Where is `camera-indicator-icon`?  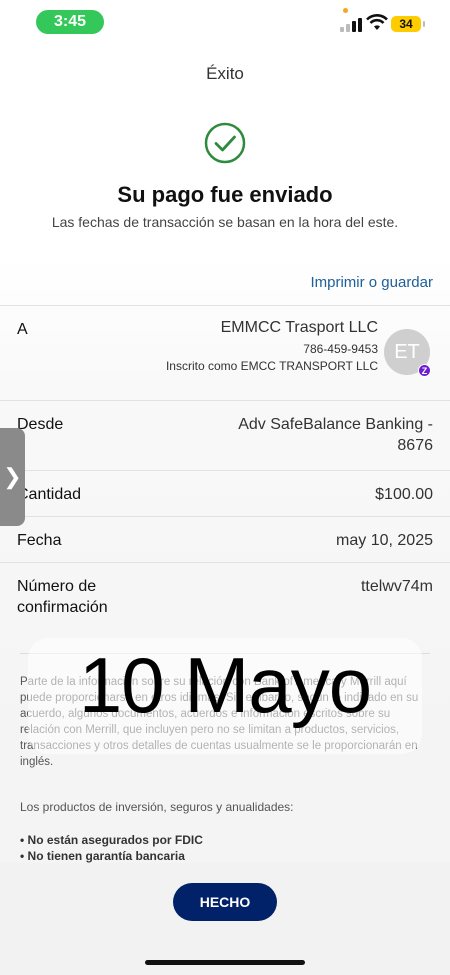 camera-indicator-icon is located at coordinates (345, 10).